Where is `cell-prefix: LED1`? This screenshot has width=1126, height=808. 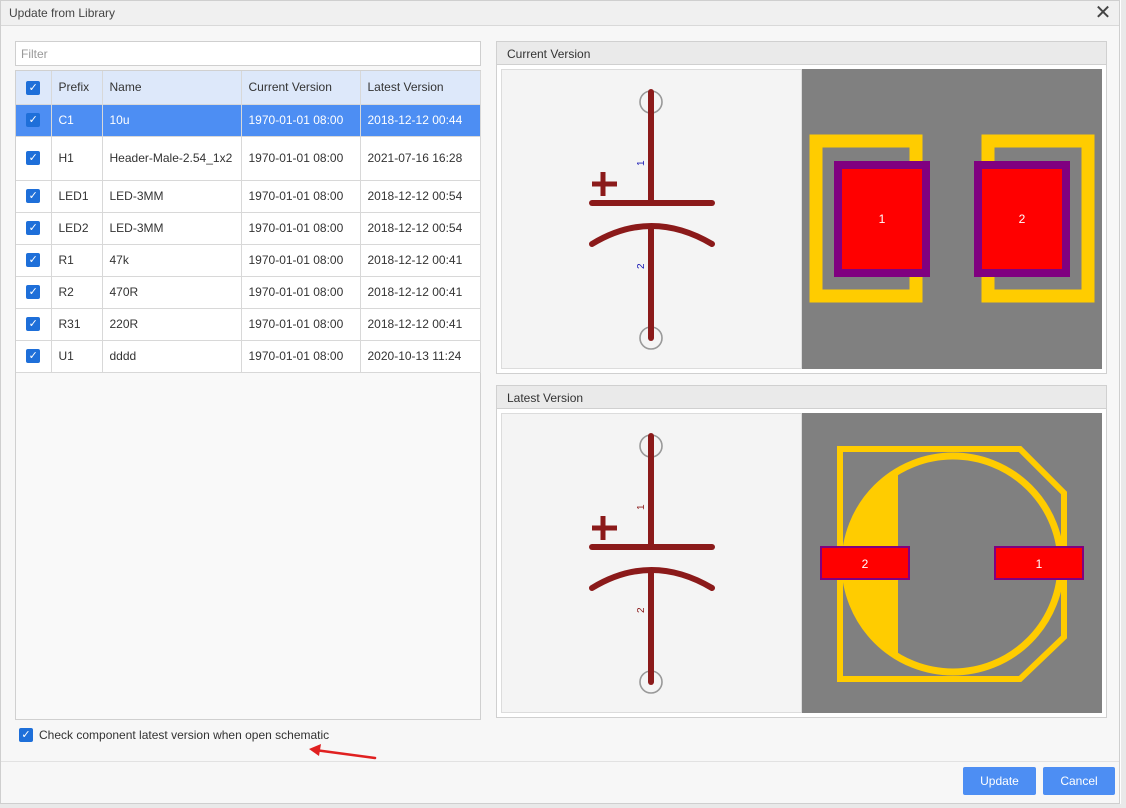 cell-prefix: LED1 is located at coordinates (77, 196).